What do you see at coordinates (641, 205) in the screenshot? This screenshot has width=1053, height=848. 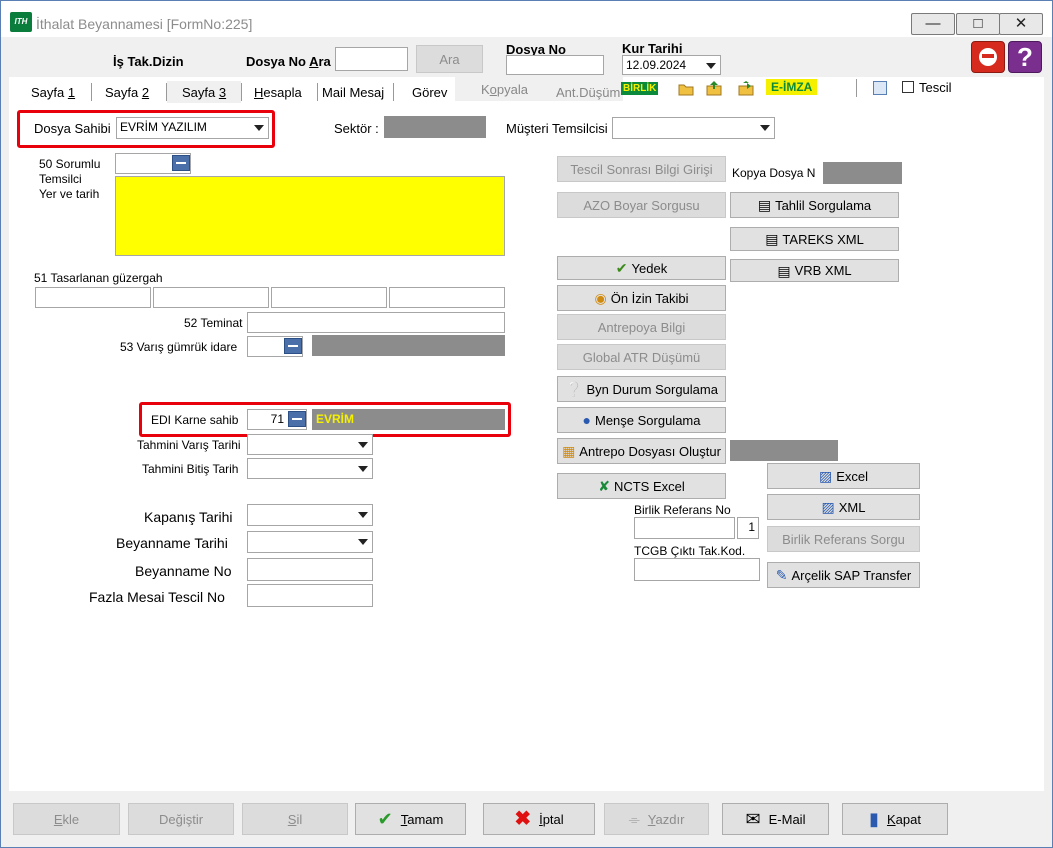 I see `azo-boyar-button: AZO Boyar Sorgusu` at bounding box center [641, 205].